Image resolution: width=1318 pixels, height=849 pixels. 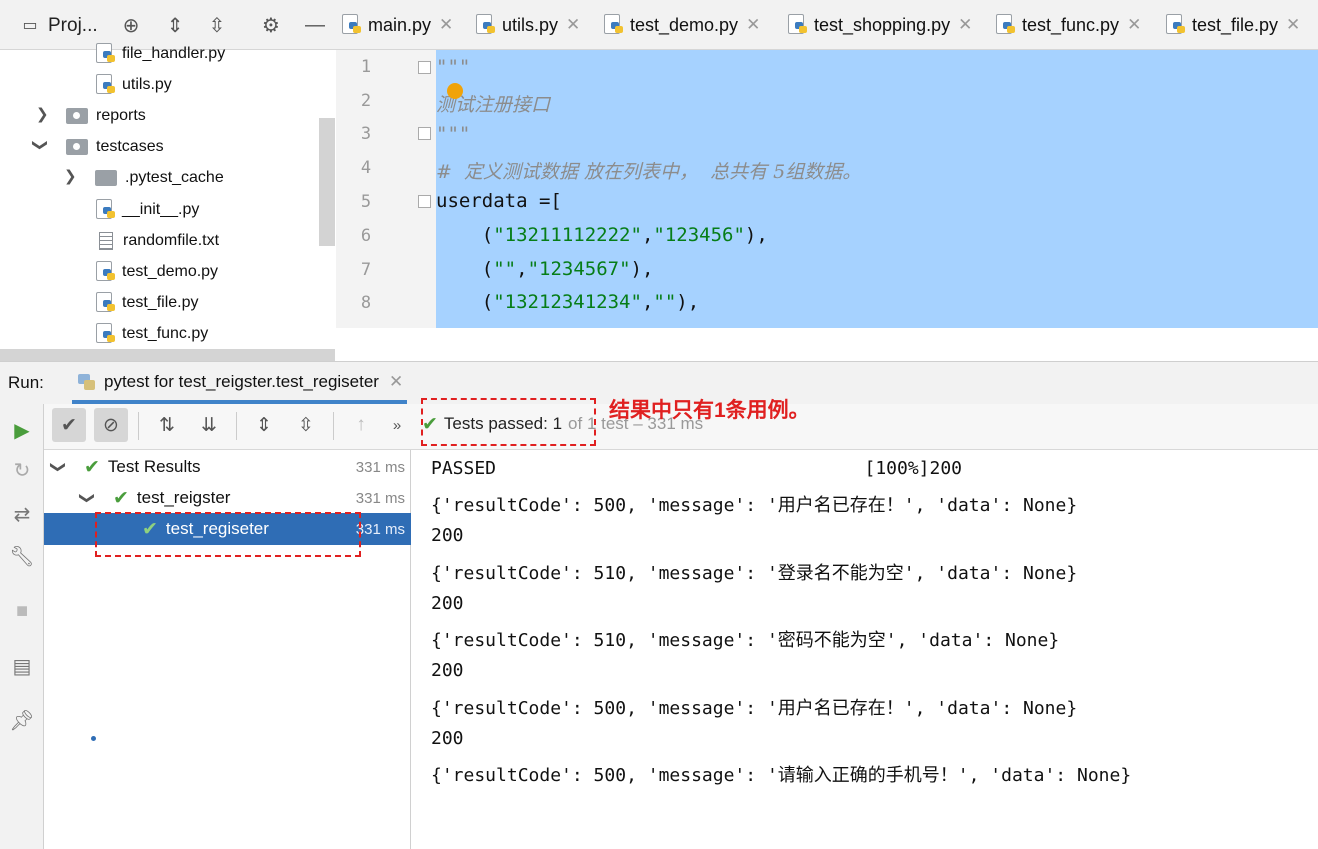 I want to click on tree-item-label: utils.py, so click(x=147, y=84).